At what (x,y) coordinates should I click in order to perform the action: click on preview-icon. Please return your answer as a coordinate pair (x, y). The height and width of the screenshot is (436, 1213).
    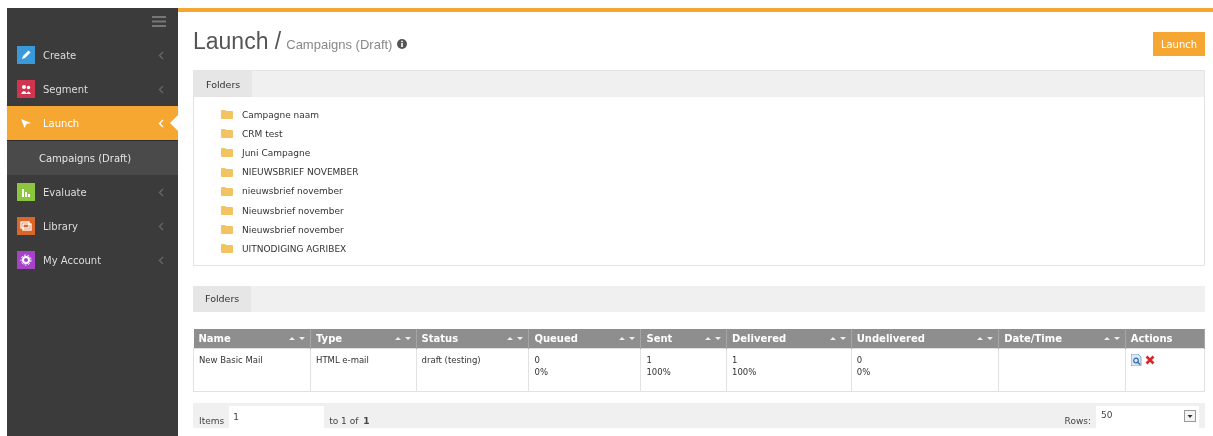
    Looking at the image, I should click on (1136, 359).